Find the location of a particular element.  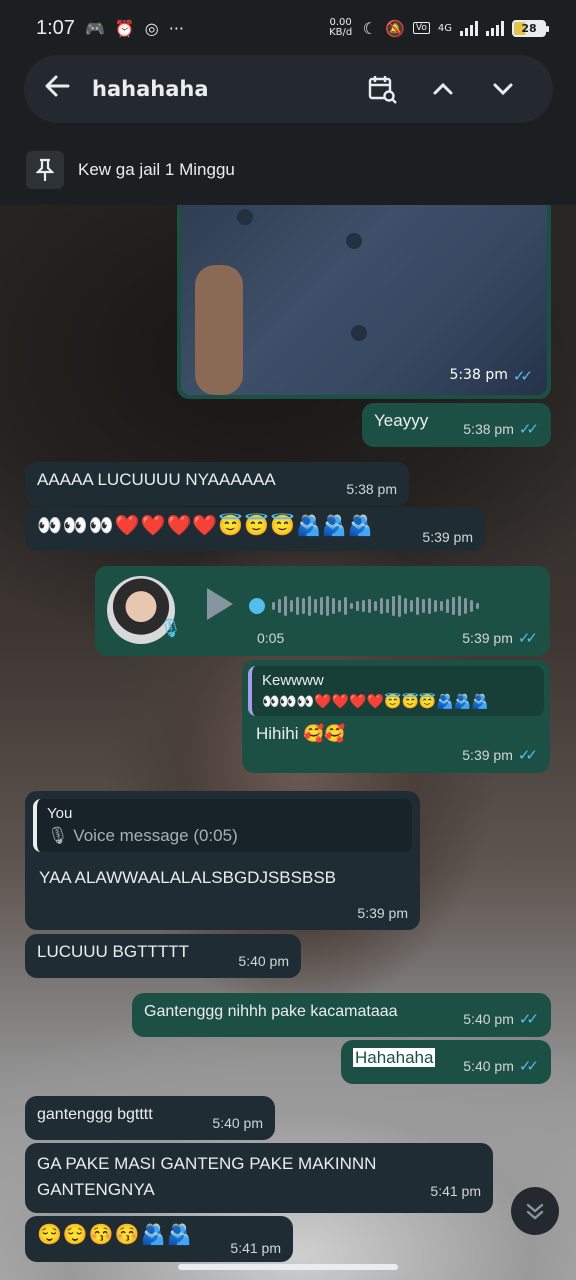

back-arrow-icon is located at coordinates (64, 89).